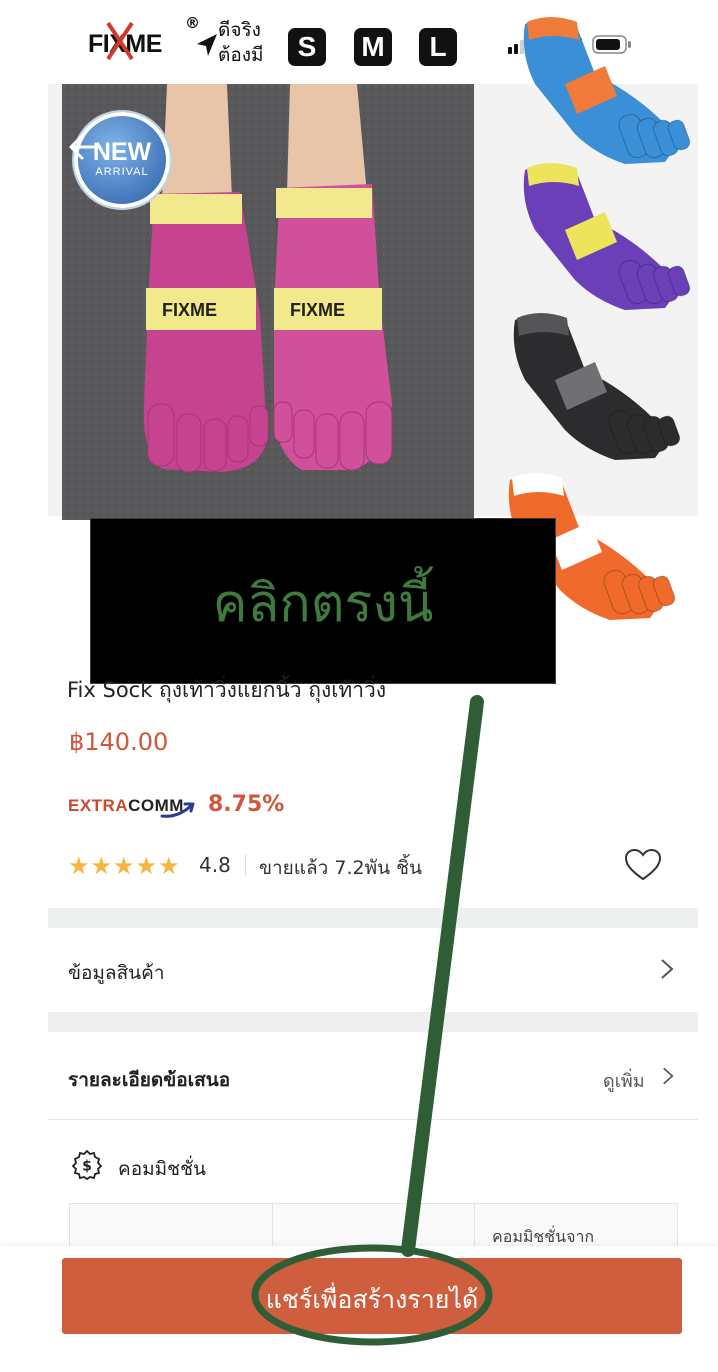 The height and width of the screenshot is (1372, 718). What do you see at coordinates (245, 865) in the screenshot?
I see `rating-divider` at bounding box center [245, 865].